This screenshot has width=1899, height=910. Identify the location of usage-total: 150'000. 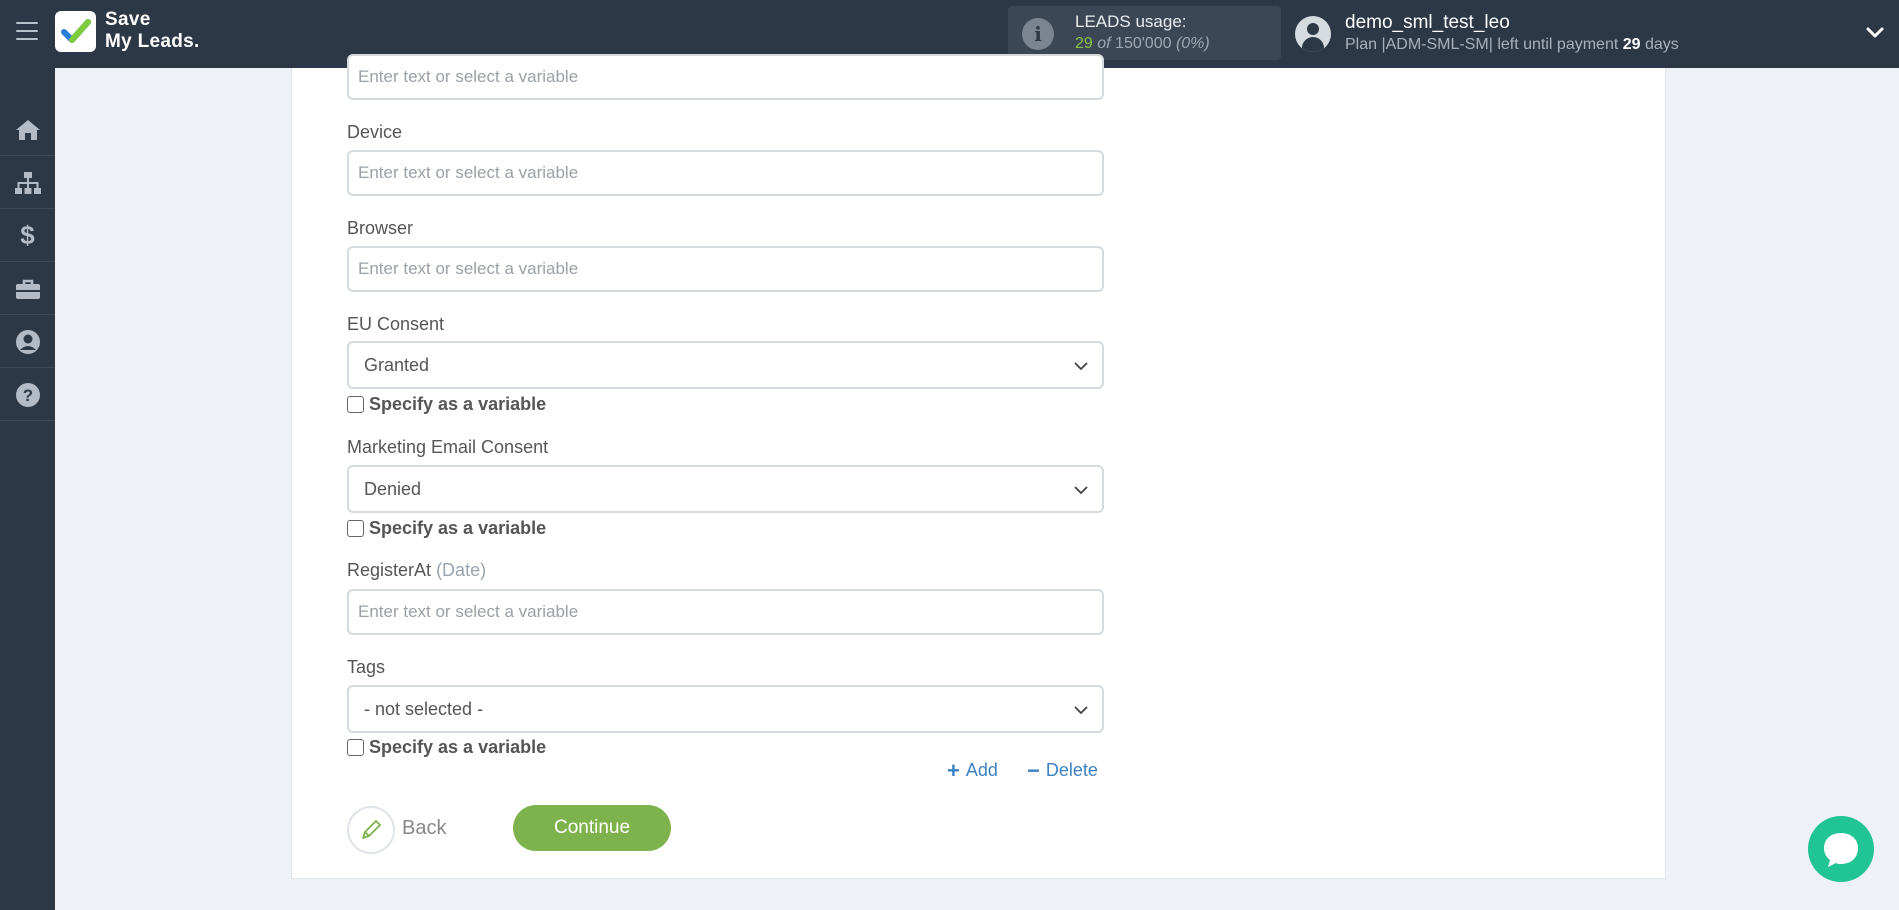
(1143, 43).